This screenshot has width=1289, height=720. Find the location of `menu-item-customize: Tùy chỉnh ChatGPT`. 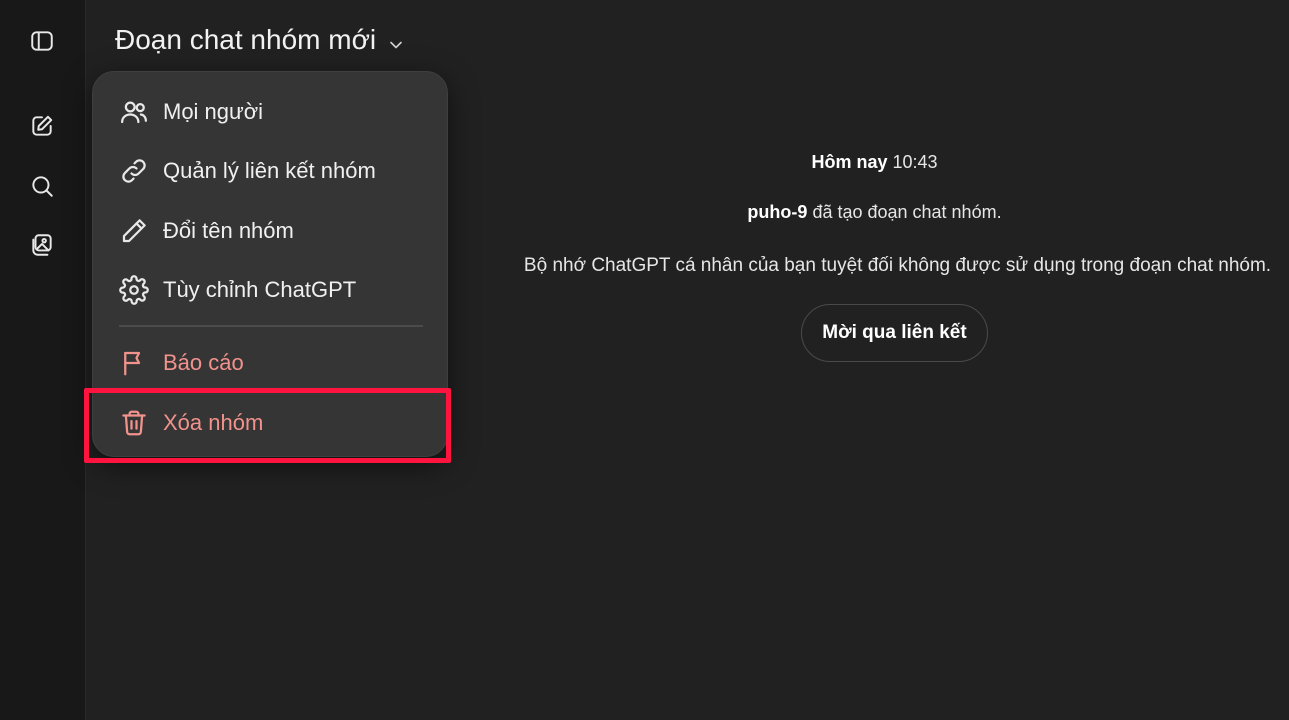

menu-item-customize: Tùy chỉnh ChatGPT is located at coordinates (271, 290).